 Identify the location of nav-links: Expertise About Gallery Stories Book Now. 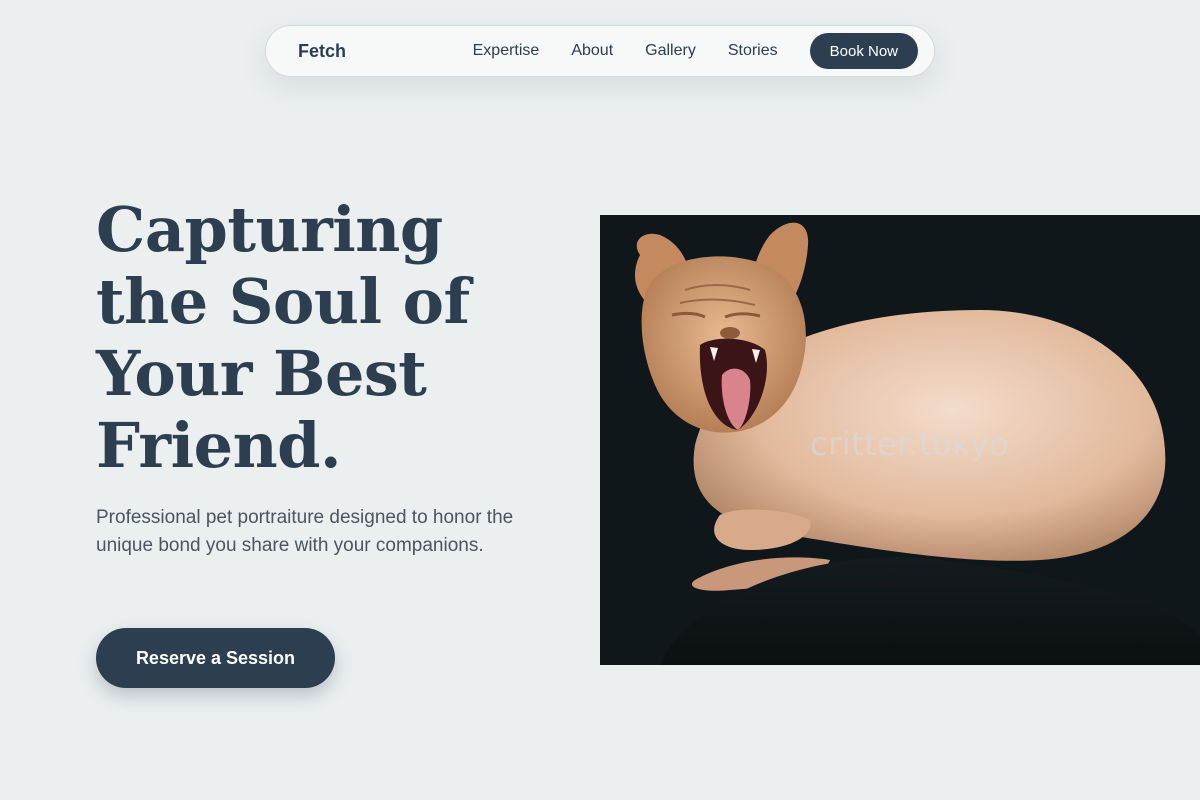
(695, 51).